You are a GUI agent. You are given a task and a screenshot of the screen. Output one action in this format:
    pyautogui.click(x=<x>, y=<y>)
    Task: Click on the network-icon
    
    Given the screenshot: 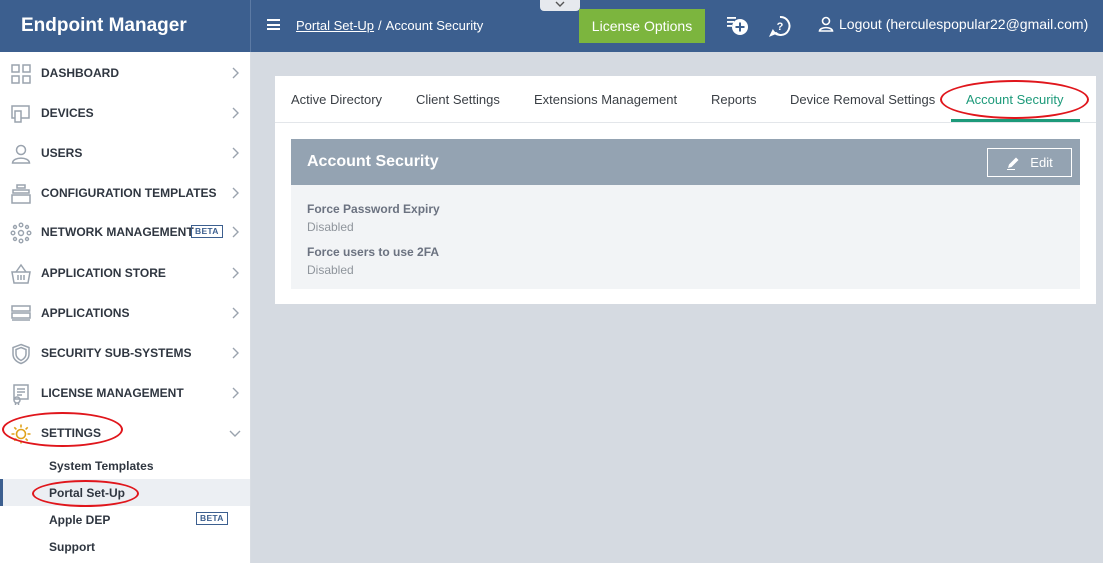 What is the action you would take?
    pyautogui.click(x=21, y=233)
    